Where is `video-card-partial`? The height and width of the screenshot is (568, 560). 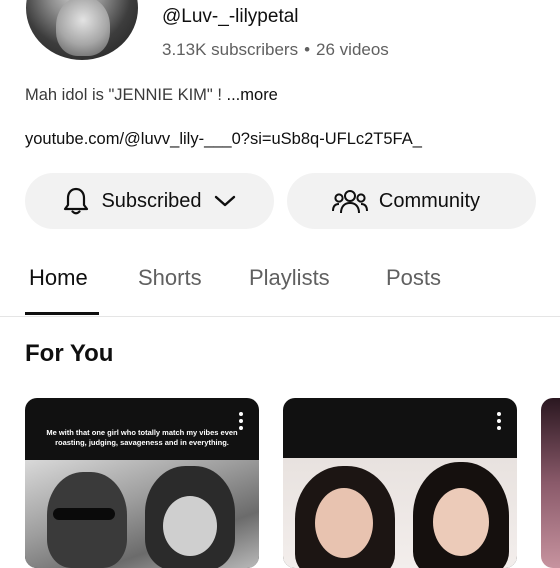
video-card-partial is located at coordinates (550, 483).